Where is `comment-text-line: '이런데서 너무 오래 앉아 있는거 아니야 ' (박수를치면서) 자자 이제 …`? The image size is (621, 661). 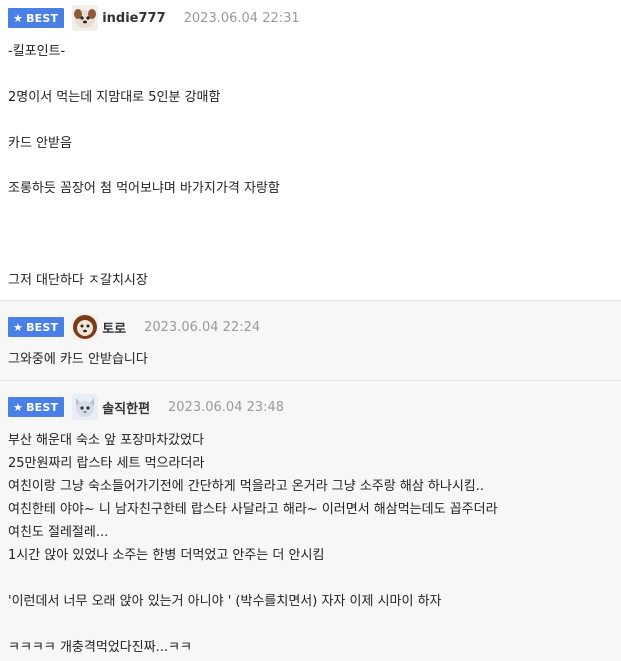
comment-text-line: '이런데서 너무 오래 앉아 있는거 아니야 ' (박수를치면서) 자자 이제 … is located at coordinates (225, 601).